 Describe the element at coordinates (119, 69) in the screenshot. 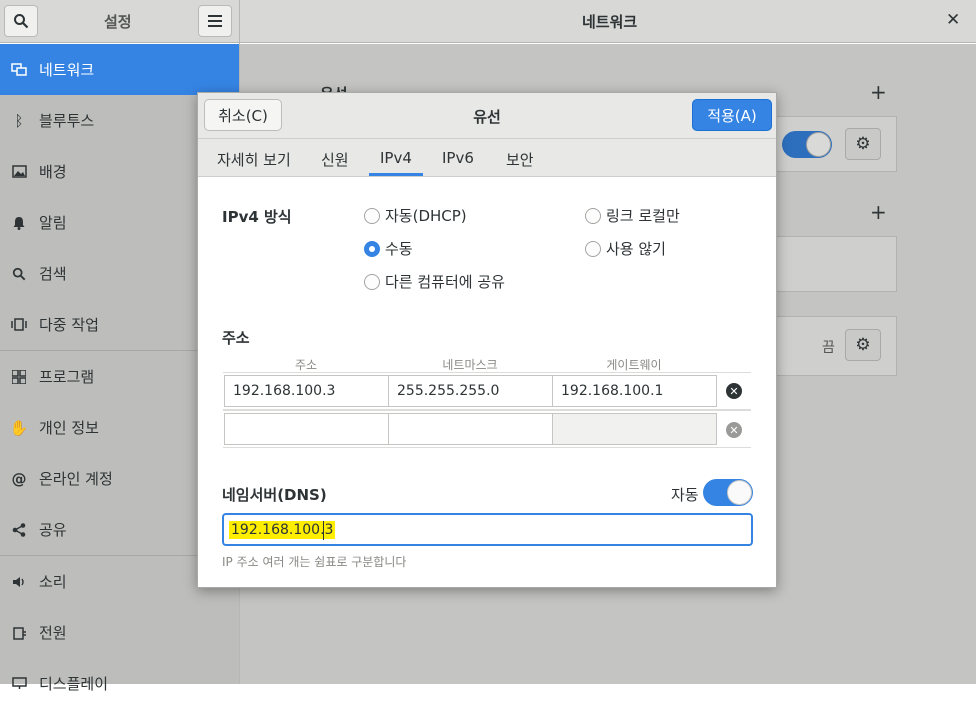

I see `sidebar-item-network: 네트워크` at that location.